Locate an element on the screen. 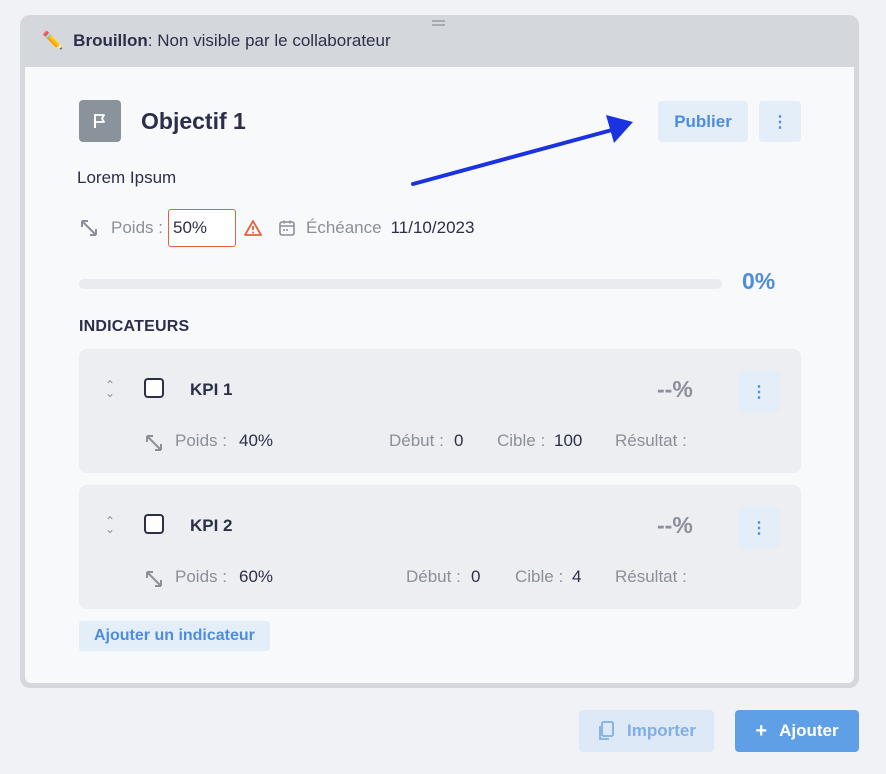 The width and height of the screenshot is (886, 774). import-button: Importer is located at coordinates (646, 731).